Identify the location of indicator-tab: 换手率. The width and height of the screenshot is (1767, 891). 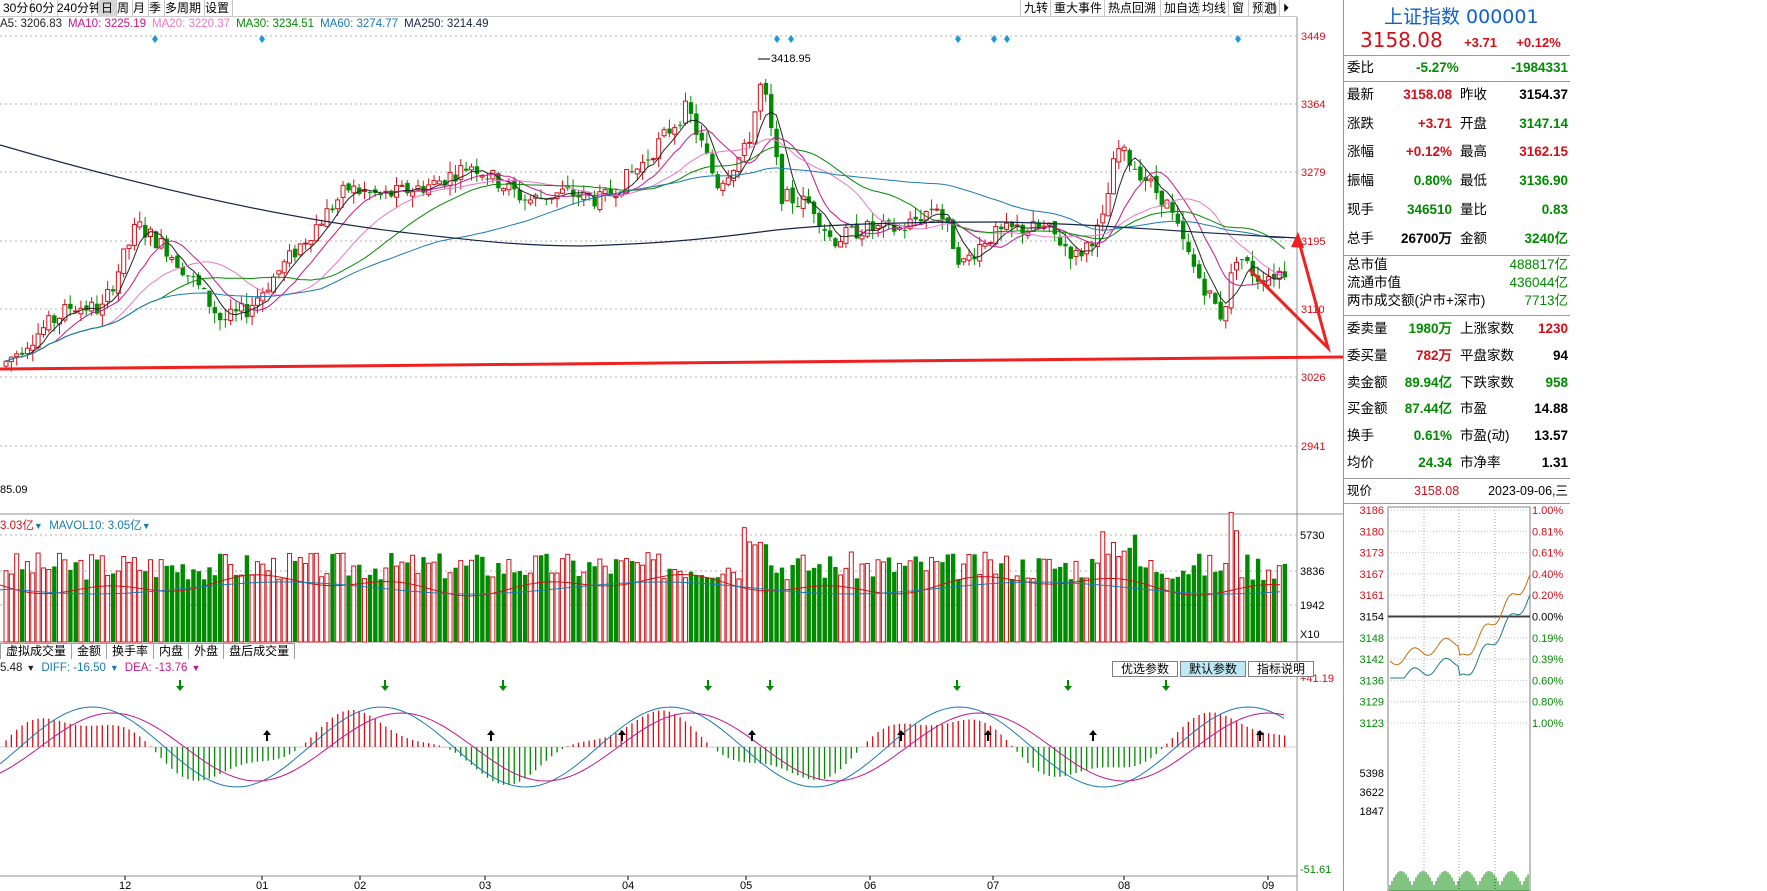
(130, 651).